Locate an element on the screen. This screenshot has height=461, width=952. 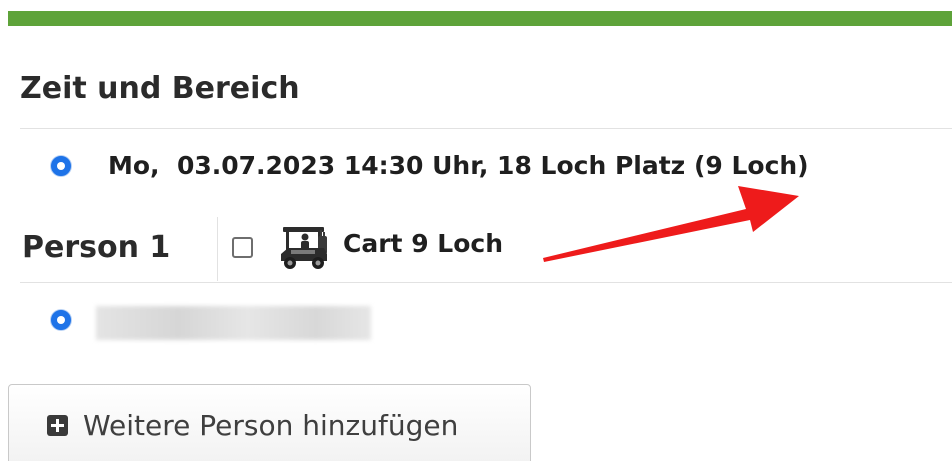
plus-square-icon is located at coordinates (57, 425).